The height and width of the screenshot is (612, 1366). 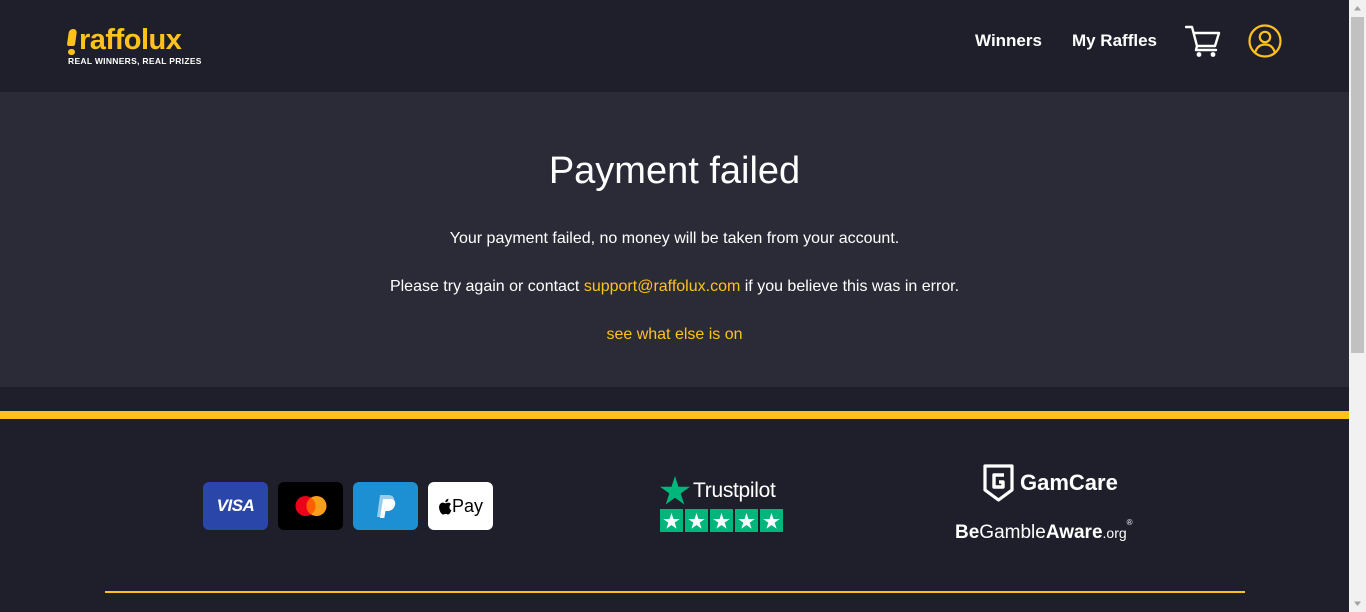 What do you see at coordinates (1114, 41) in the screenshot?
I see `nav-my-raffles-link: My Raffles` at bounding box center [1114, 41].